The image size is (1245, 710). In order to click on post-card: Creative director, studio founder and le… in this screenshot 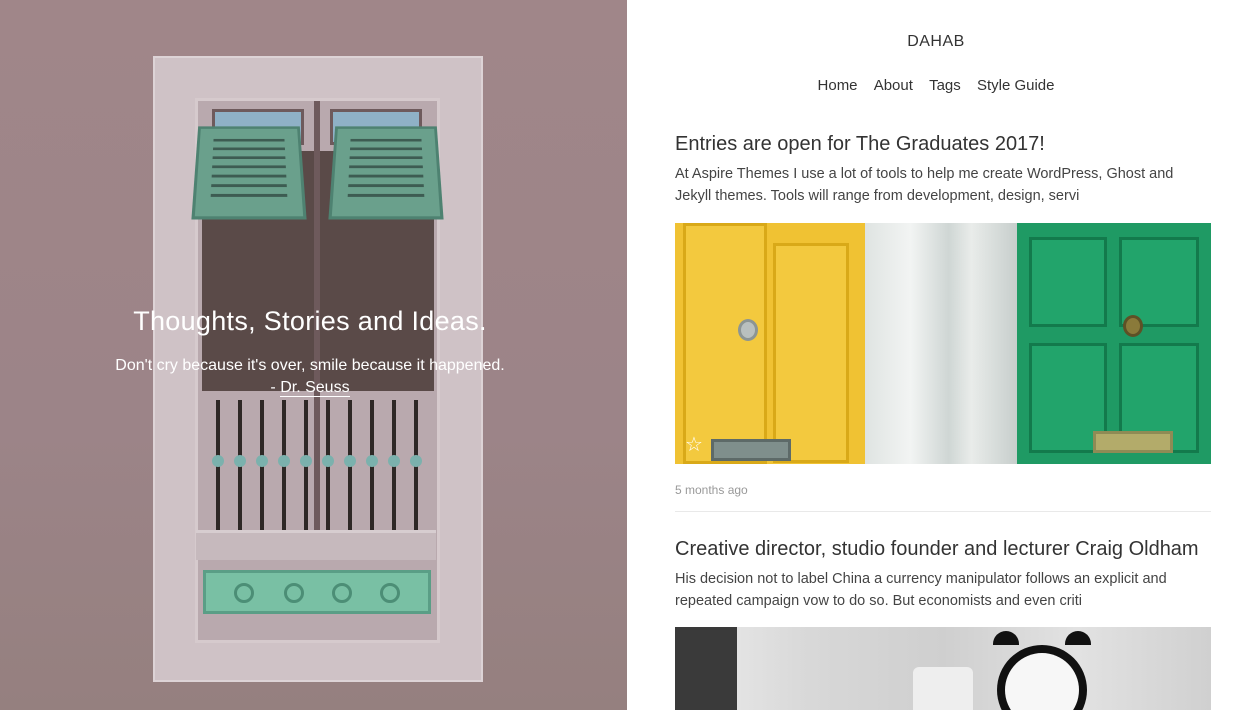, I will do `click(943, 574)`.